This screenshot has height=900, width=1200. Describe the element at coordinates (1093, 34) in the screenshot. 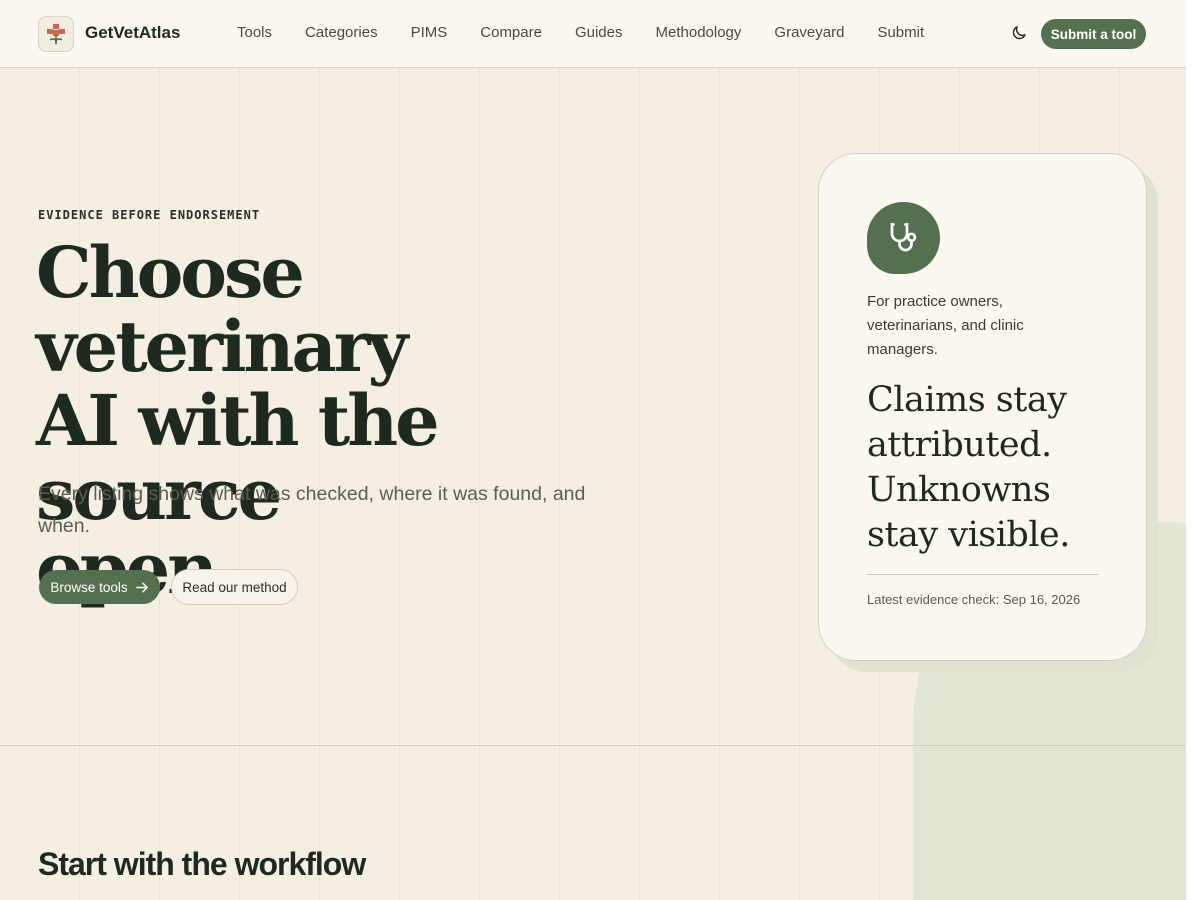

I see `submit-tool-button: Submit a tool` at that location.